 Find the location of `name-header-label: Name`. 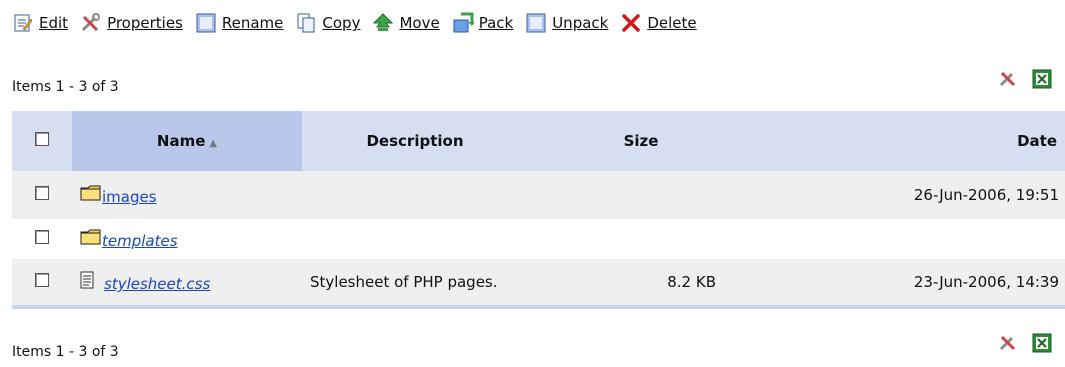

name-header-label: Name is located at coordinates (181, 141).